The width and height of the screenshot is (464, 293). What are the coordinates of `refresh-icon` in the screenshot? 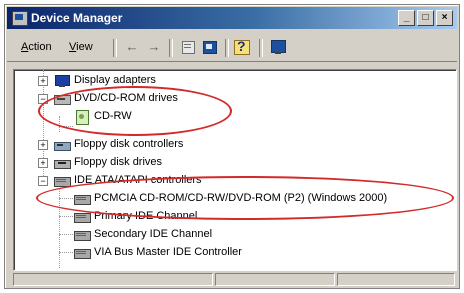 It's located at (210, 47).